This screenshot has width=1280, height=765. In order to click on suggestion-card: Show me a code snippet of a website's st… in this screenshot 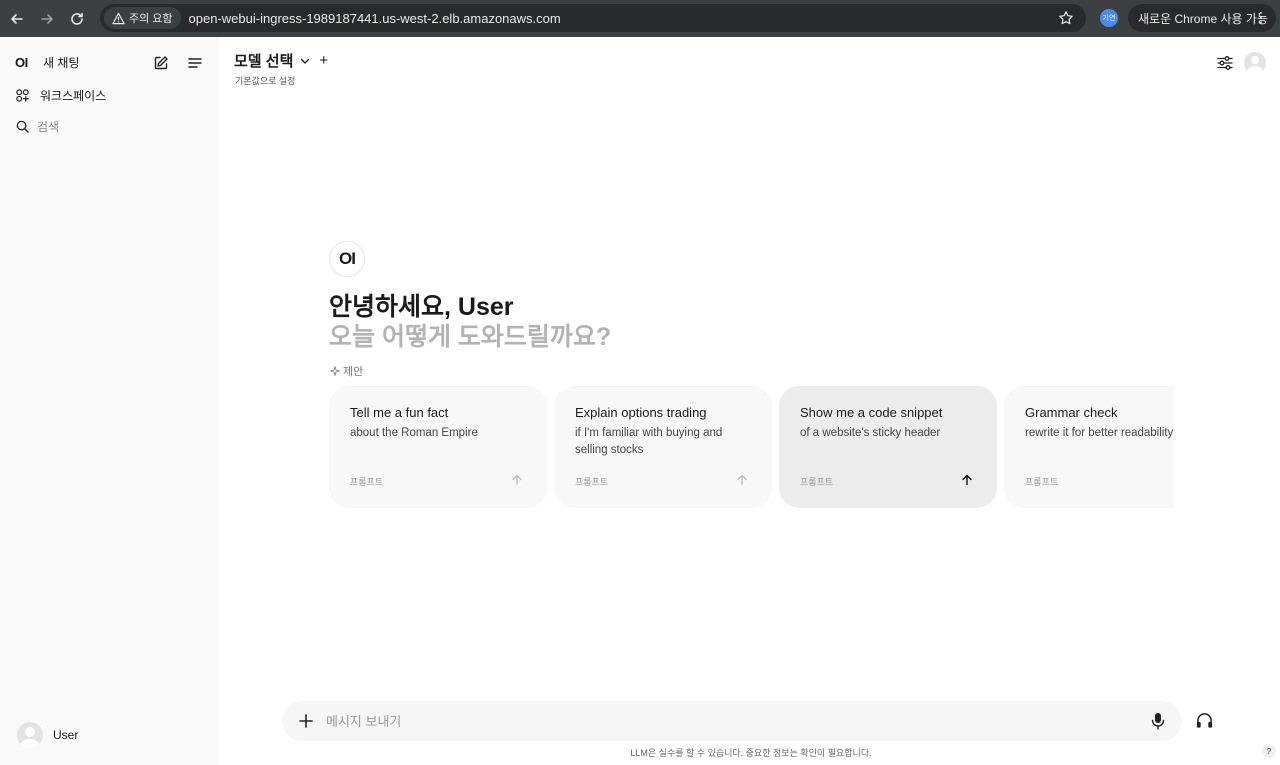, I will do `click(888, 447)`.